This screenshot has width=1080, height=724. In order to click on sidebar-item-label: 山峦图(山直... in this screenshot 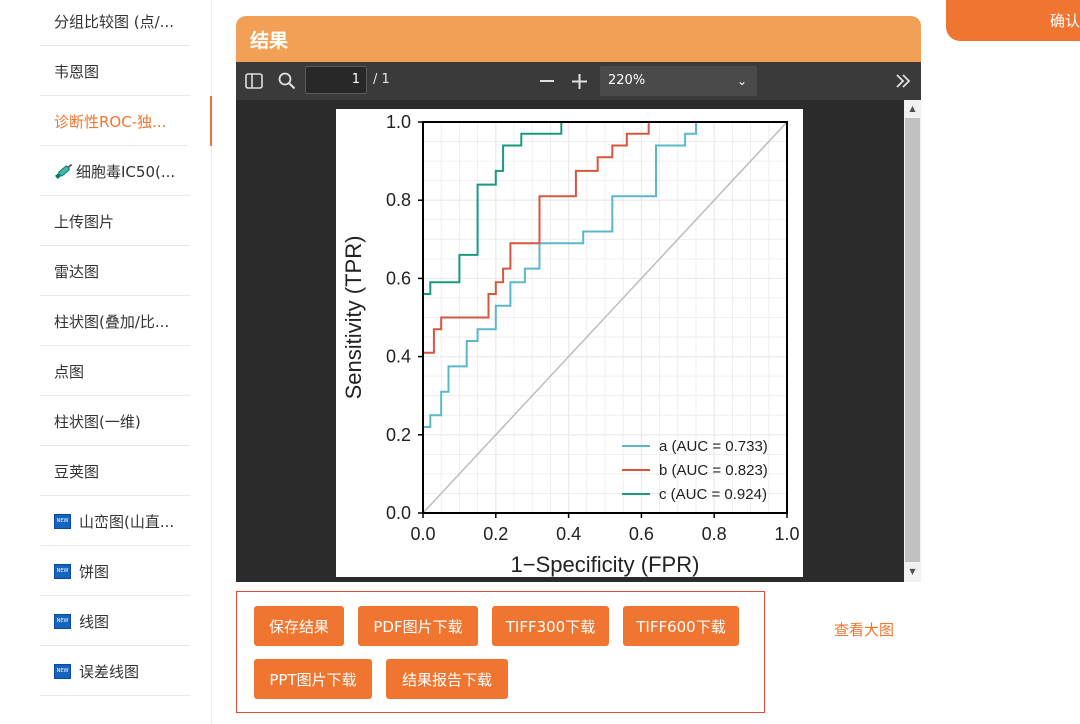, I will do `click(127, 521)`.